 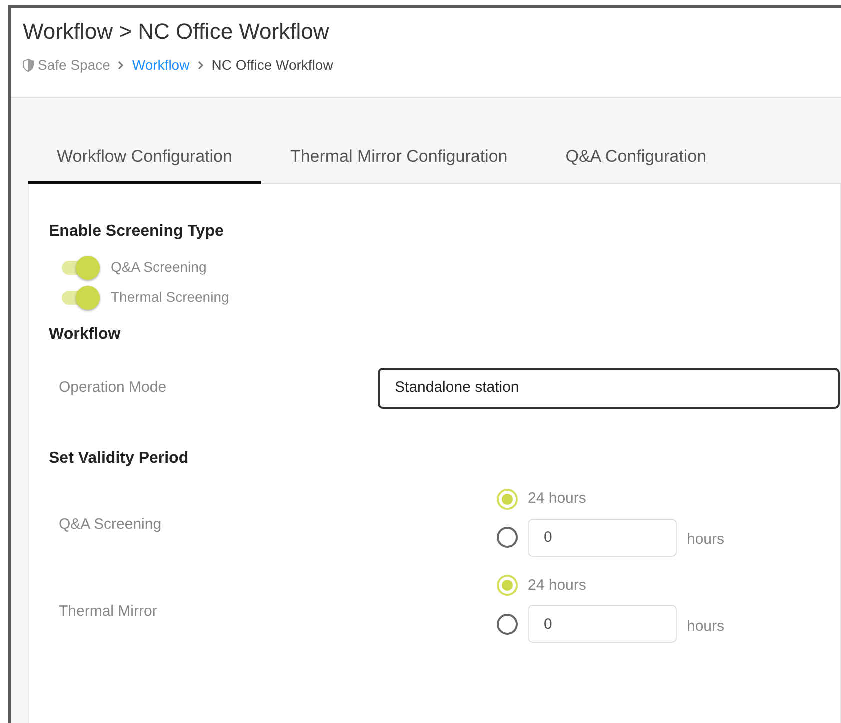 I want to click on section-heading: Enable Screening Type, so click(x=137, y=231).